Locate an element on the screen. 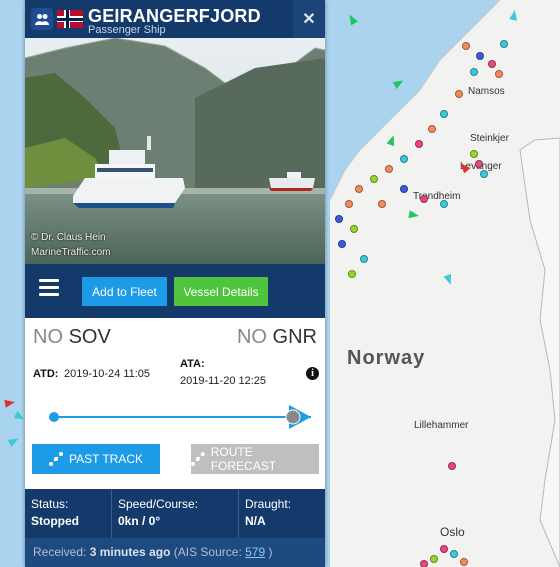  arrival-country-code: NO is located at coordinates (251, 337).